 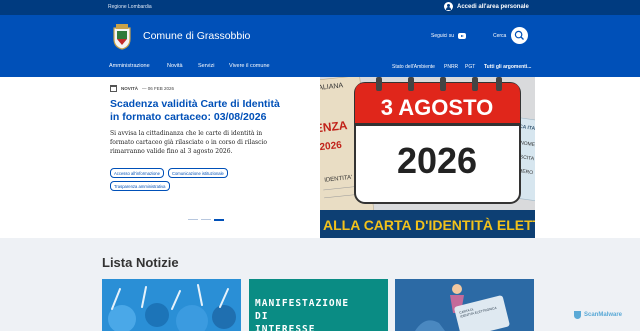 I want to click on nav-pgt: PGT, so click(x=470, y=67).